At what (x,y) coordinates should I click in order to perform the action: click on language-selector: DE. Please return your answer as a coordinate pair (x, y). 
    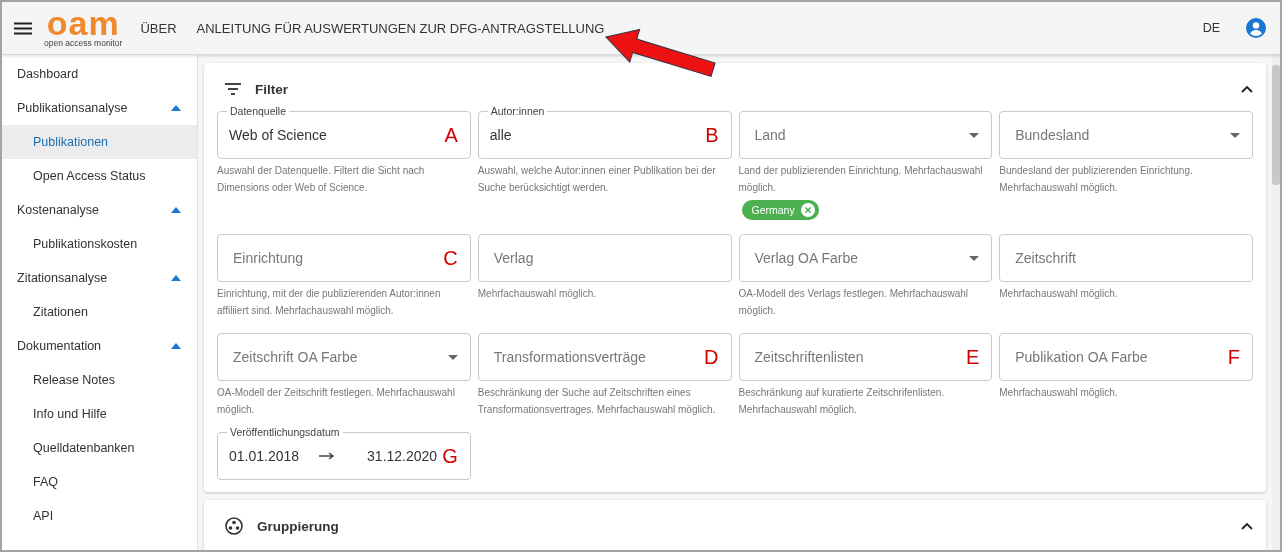
    Looking at the image, I should click on (1211, 28).